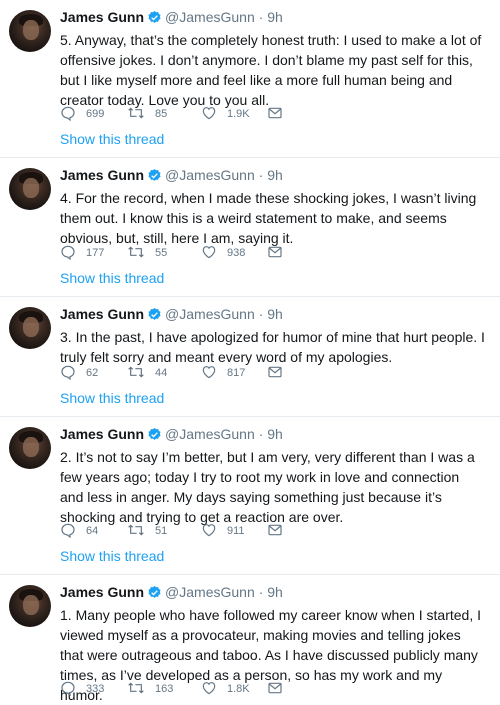 The height and width of the screenshot is (705, 500). Describe the element at coordinates (95, 689) in the screenshot. I see `reply-count: 333` at that location.